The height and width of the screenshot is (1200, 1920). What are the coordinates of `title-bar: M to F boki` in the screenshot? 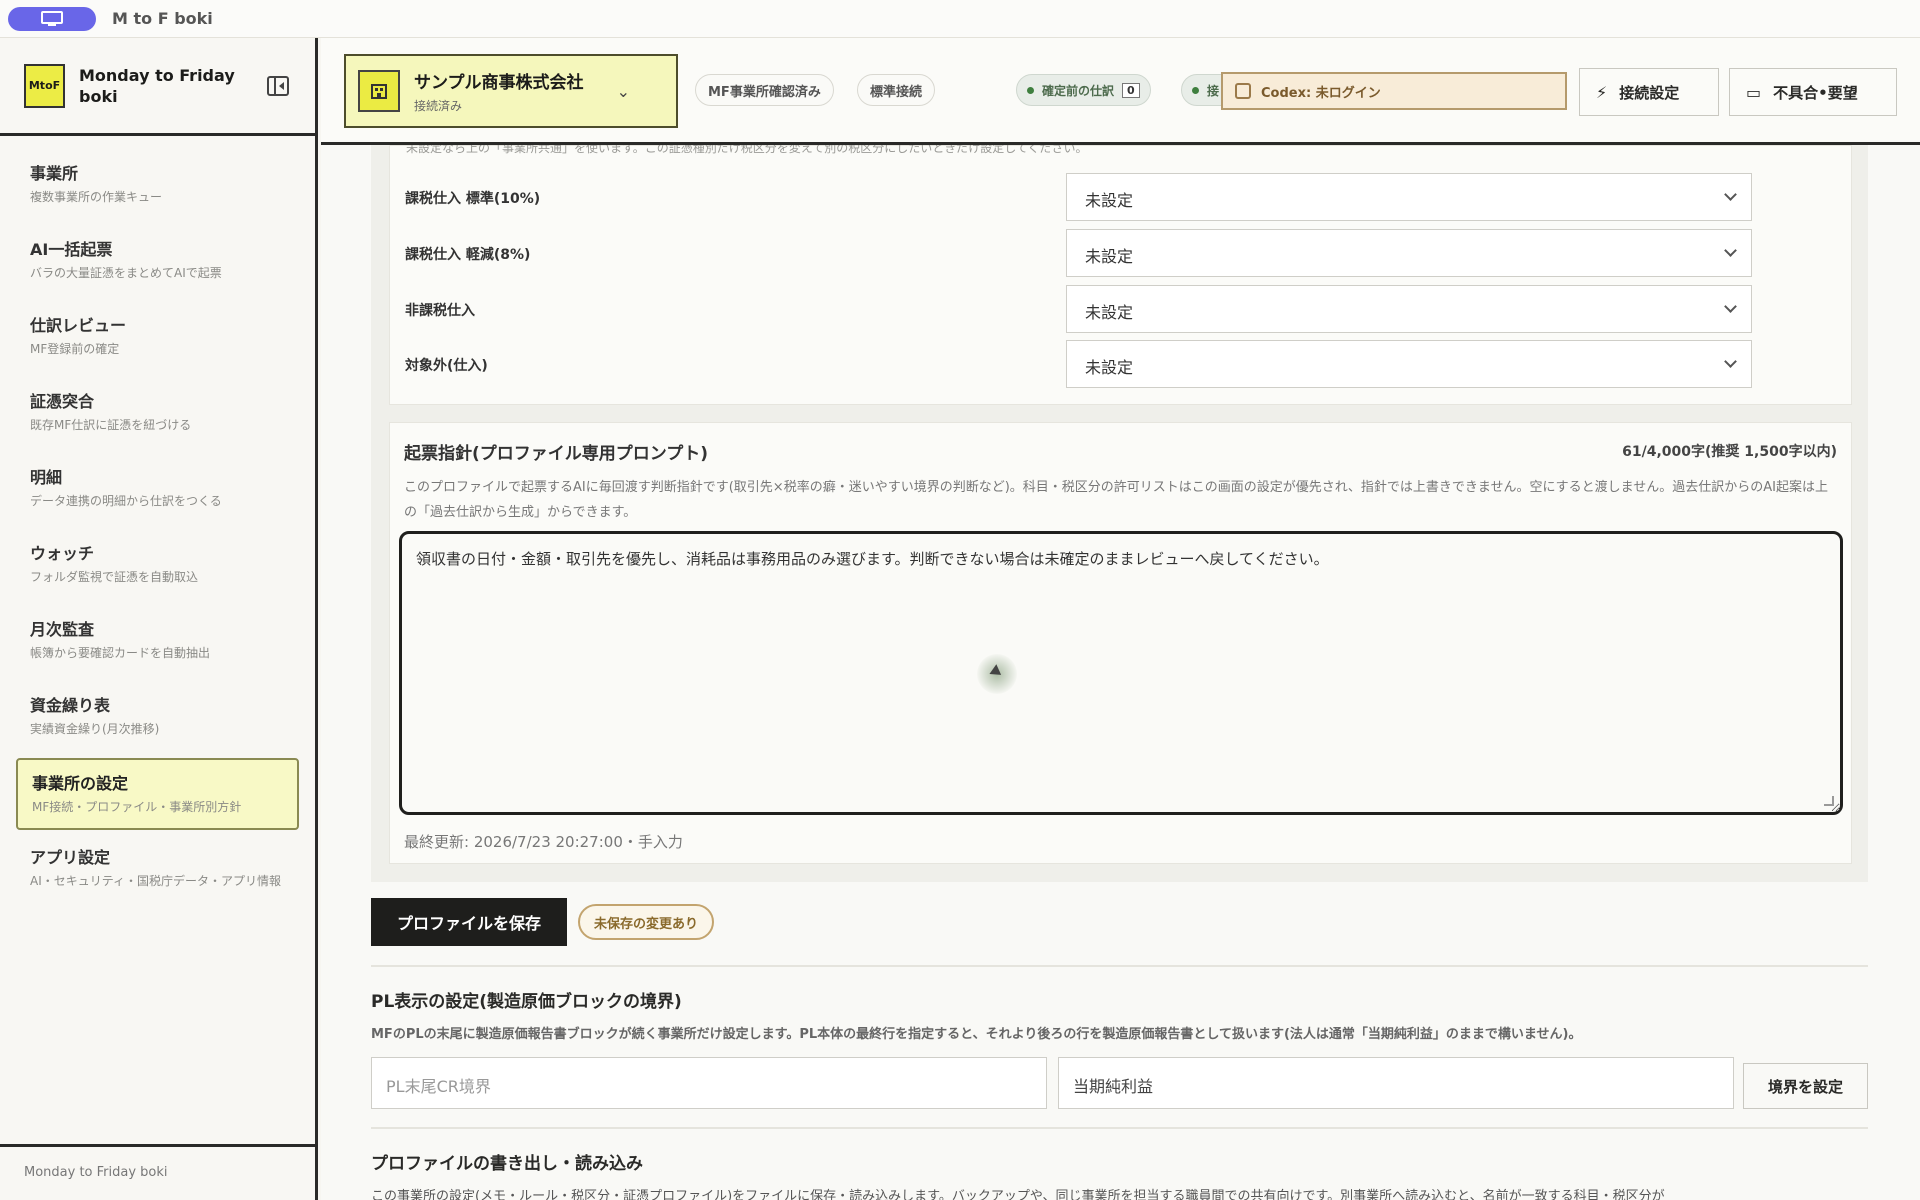 It's located at (960, 19).